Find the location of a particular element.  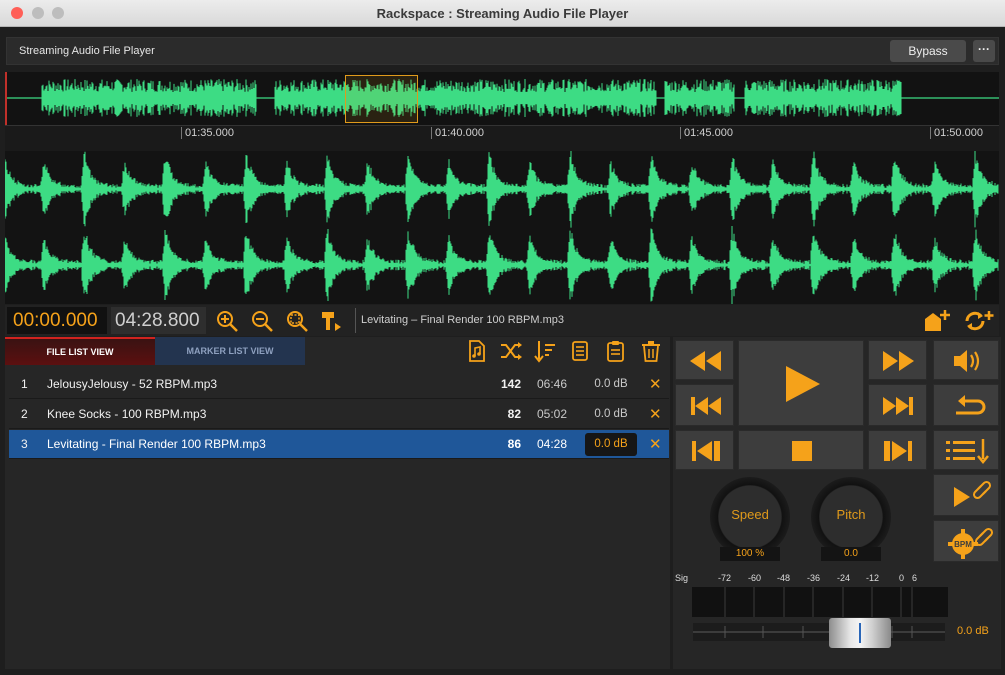

go-to-start-icon is located at coordinates (706, 451).